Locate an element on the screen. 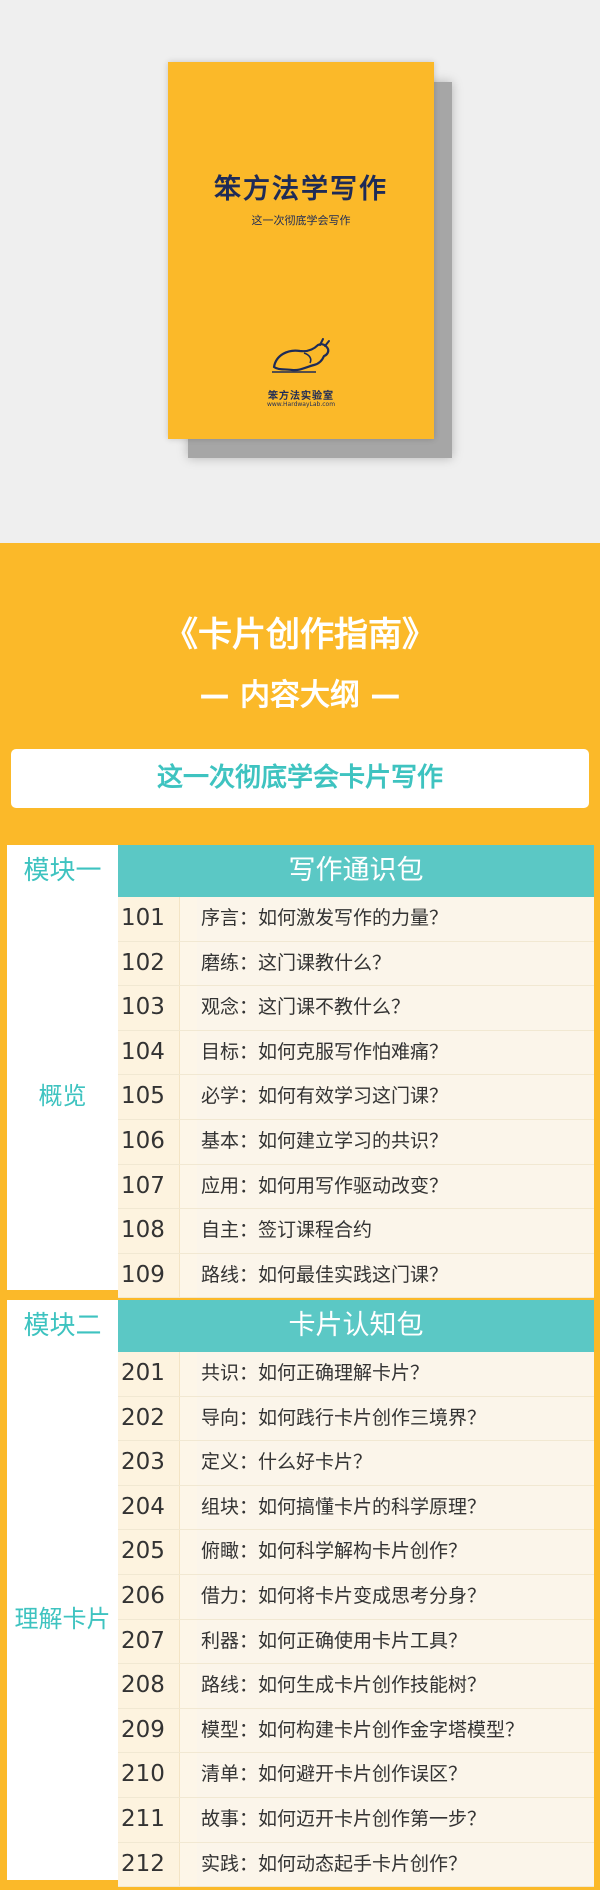  lesson-row: 211 故事：如何迈开卡片创作第一步？ is located at coordinates (356, 1820).